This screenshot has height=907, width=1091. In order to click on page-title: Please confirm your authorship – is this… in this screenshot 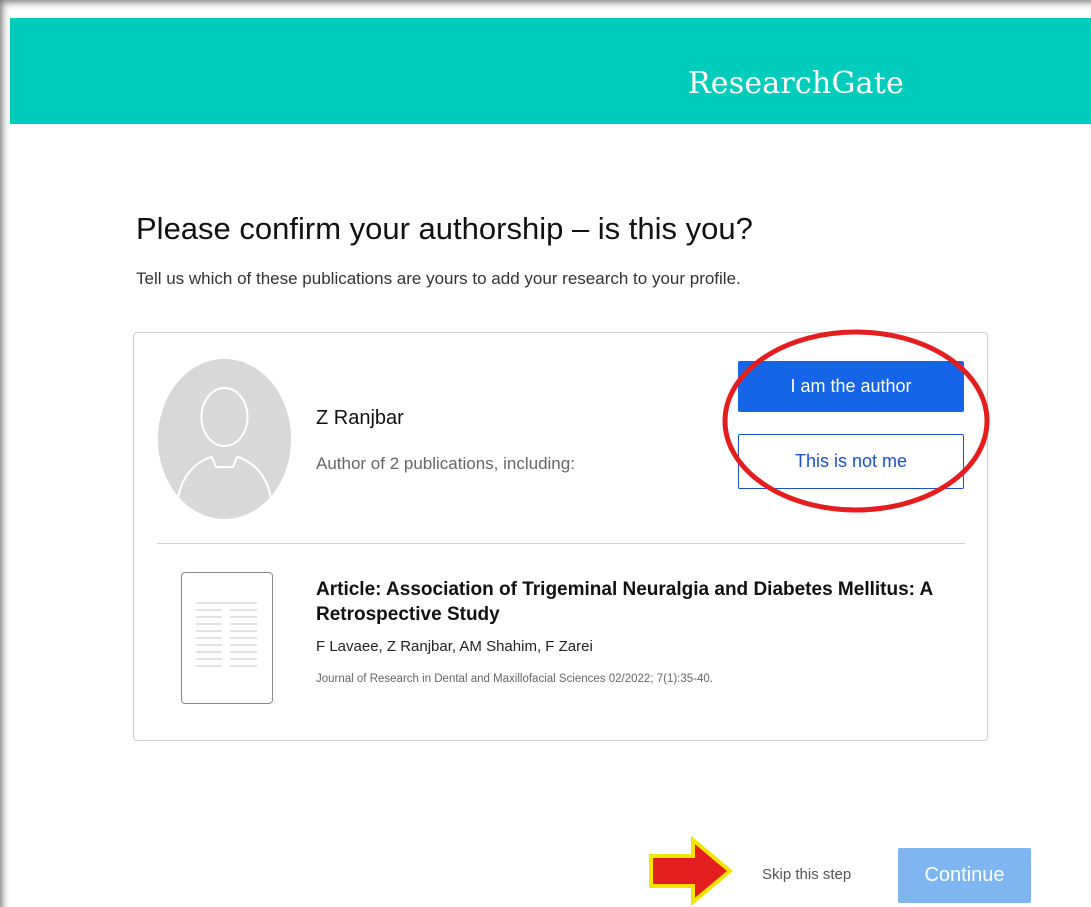, I will do `click(444, 228)`.